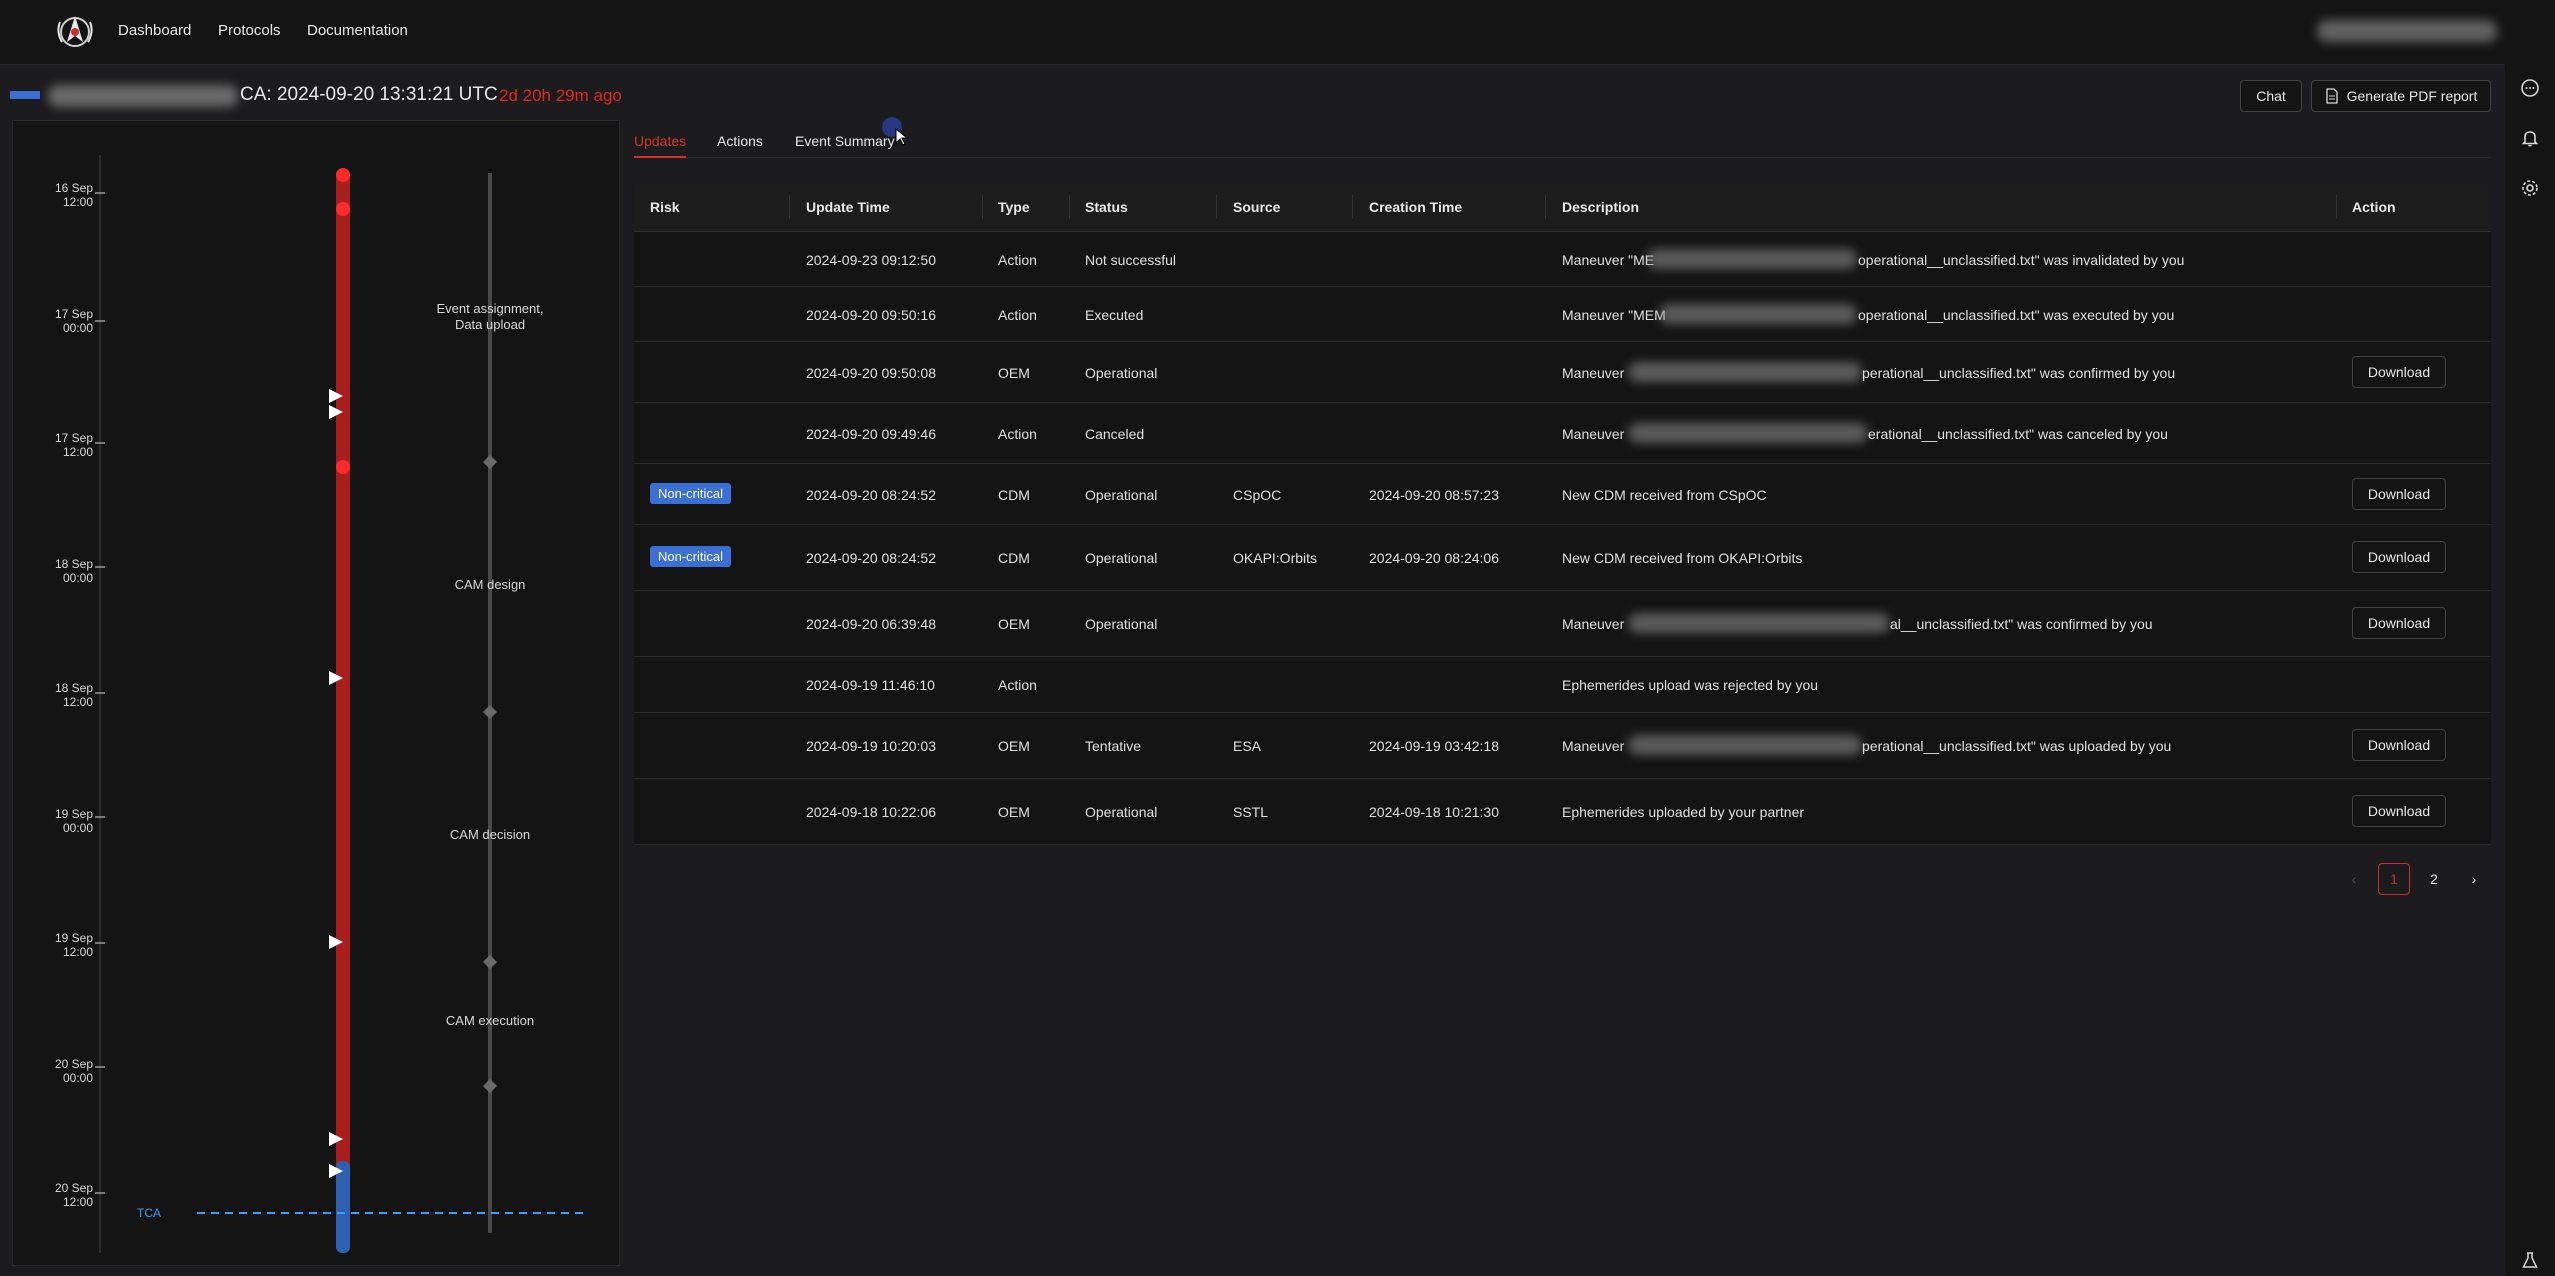 The image size is (2555, 1276). I want to click on col-update-time: Update Time, so click(848, 207).